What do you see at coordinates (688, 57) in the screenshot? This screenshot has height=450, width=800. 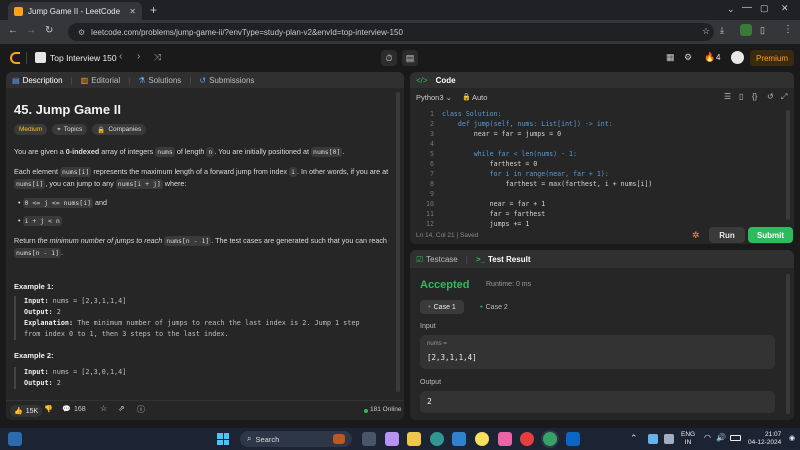 I see `settings-gear-icon: ⚙` at bounding box center [688, 57].